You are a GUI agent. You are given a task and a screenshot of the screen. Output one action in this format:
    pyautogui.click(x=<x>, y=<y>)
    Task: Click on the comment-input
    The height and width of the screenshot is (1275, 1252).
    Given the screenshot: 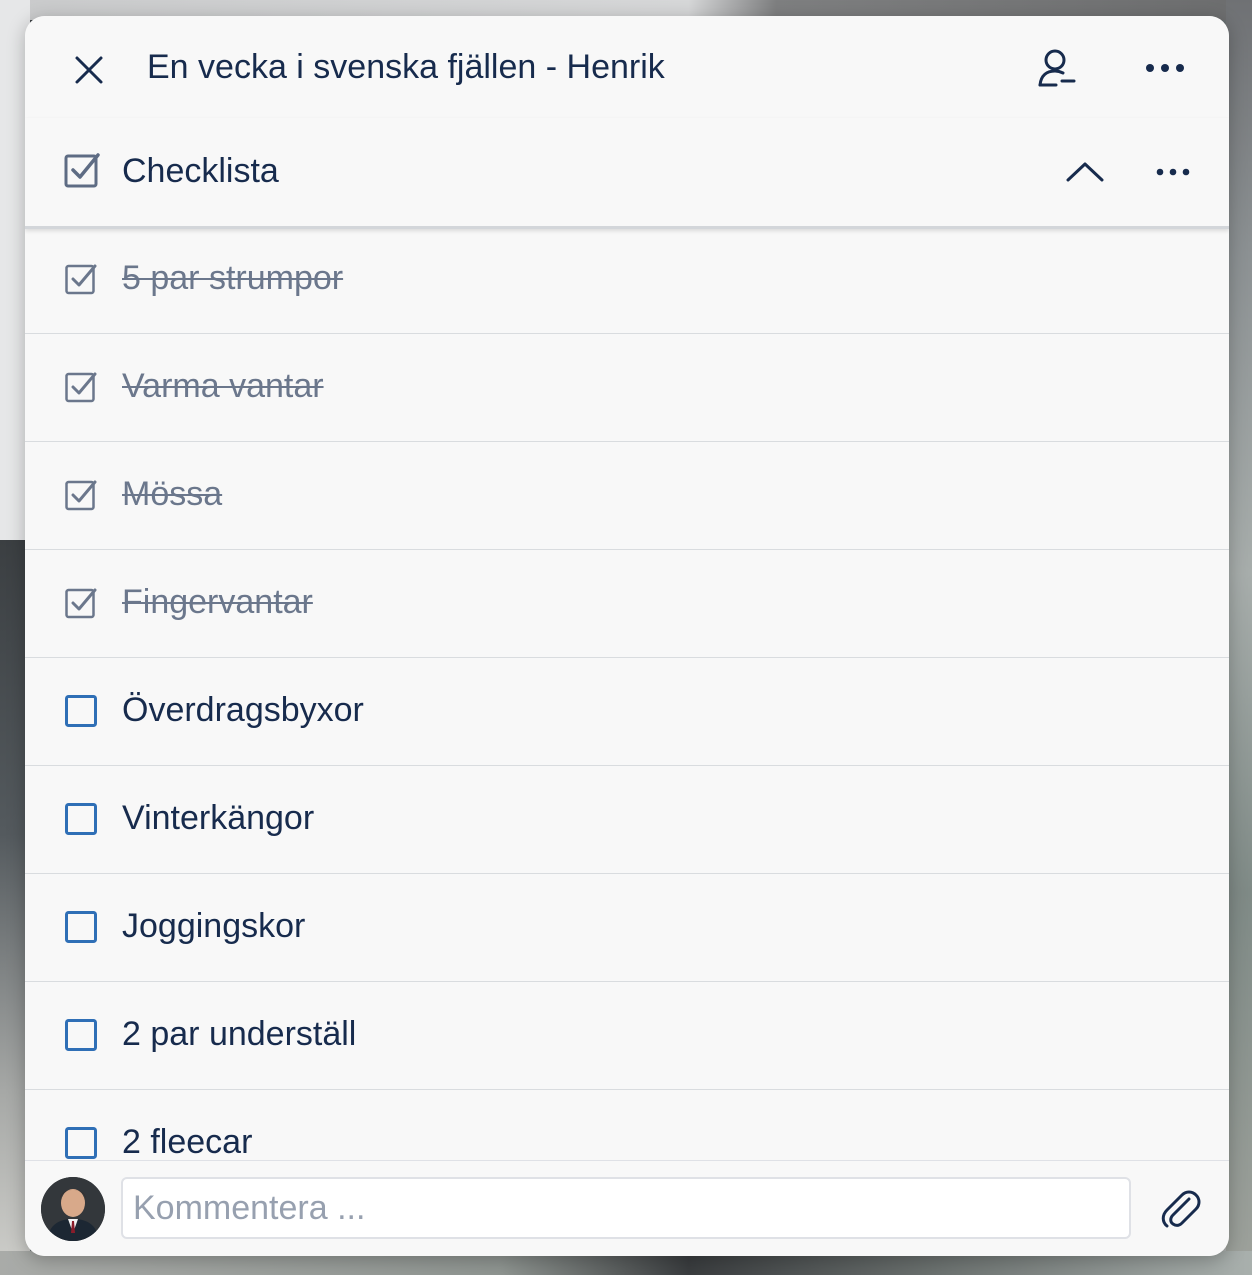 What is the action you would take?
    pyautogui.click(x=626, y=1208)
    